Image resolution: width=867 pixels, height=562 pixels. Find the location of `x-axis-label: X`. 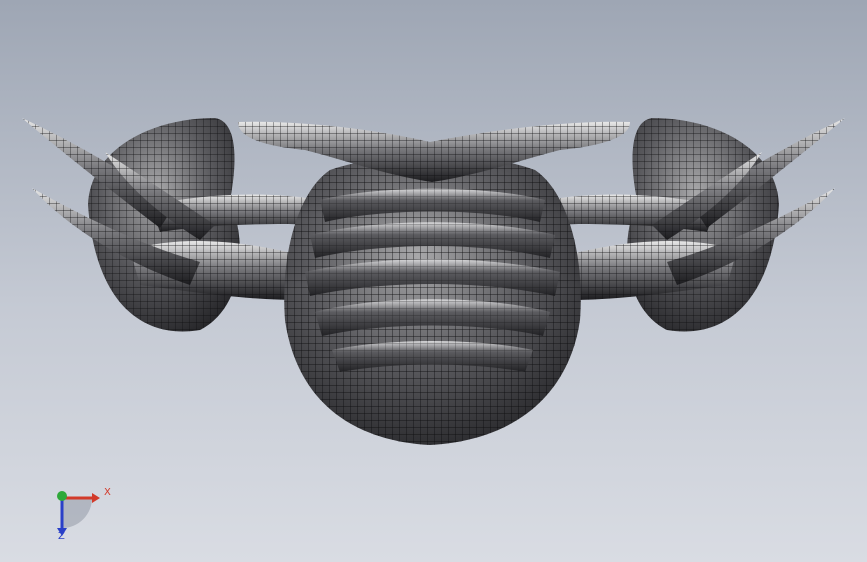

x-axis-label: X is located at coordinates (107, 492).